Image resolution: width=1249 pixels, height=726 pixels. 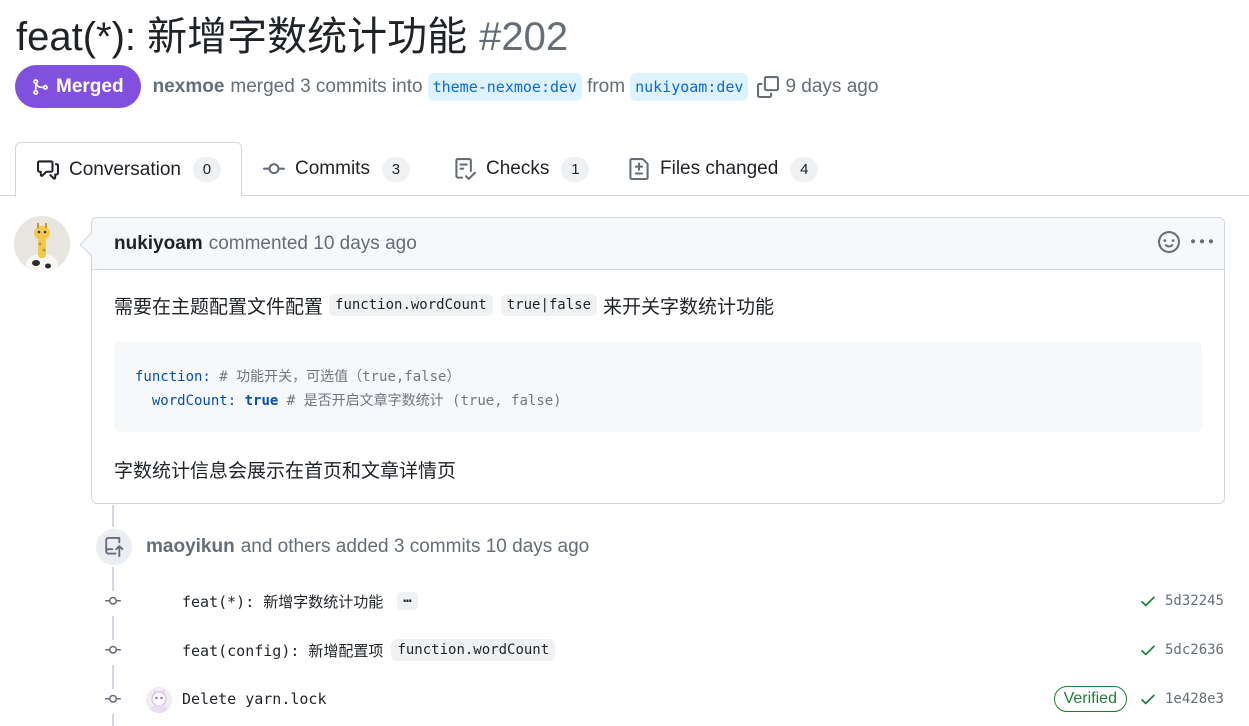 I want to click on comment-author: nukiyoam, so click(x=158, y=244).